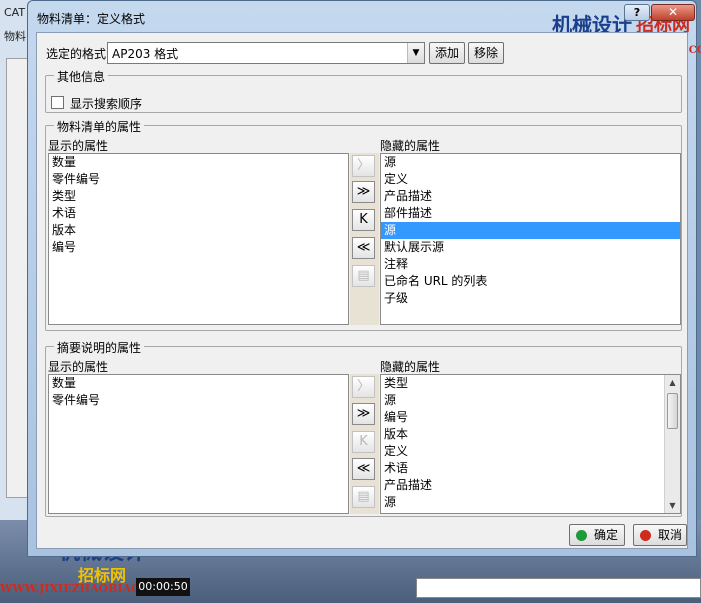 Image resolution: width=701 pixels, height=603 pixels. Describe the element at coordinates (410, 367) in the screenshot. I see `summary-hidden-label: 隐藏的属性` at that location.